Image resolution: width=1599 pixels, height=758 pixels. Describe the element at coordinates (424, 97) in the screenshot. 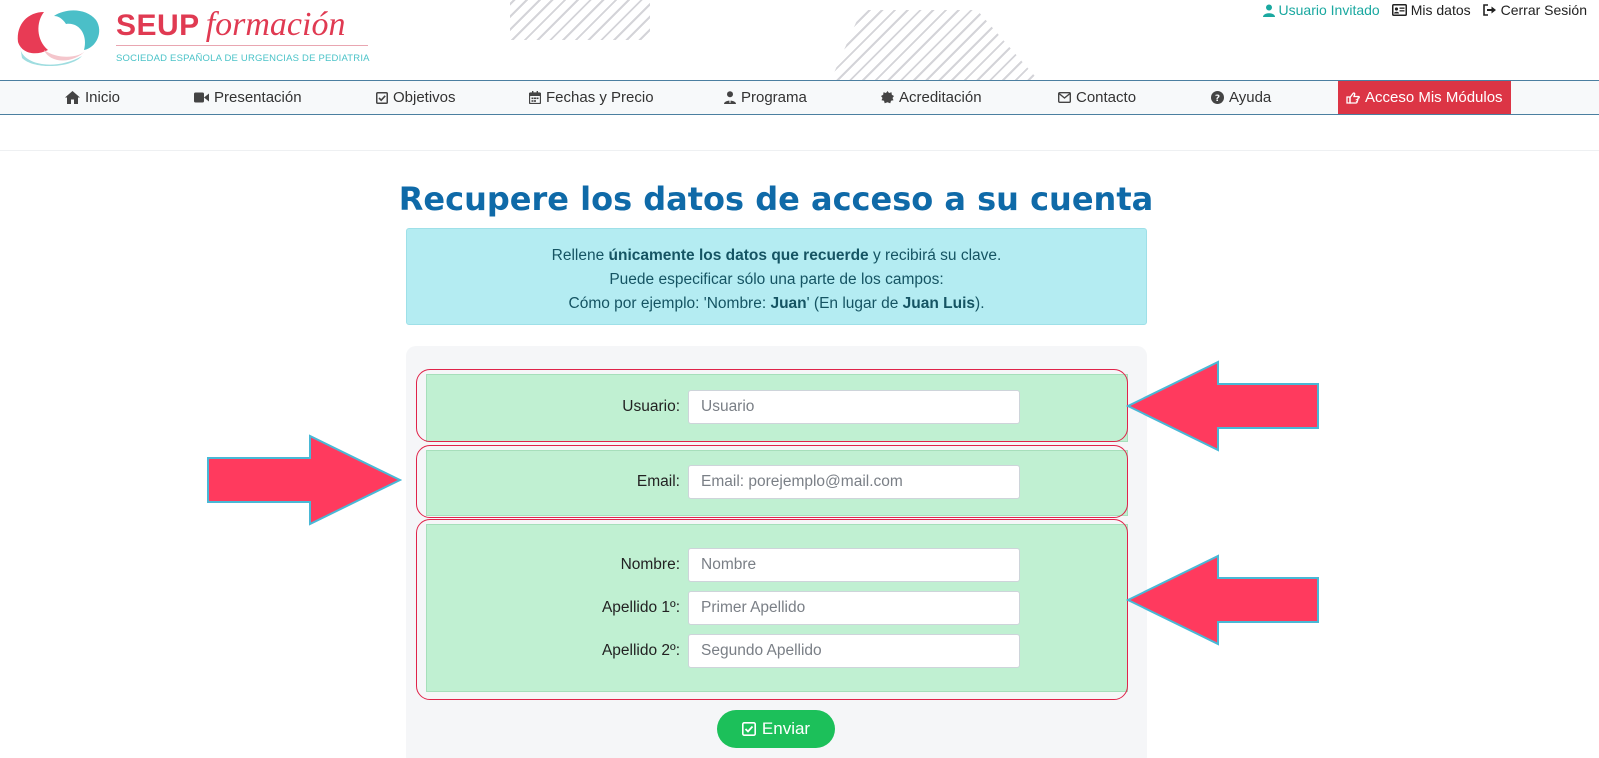

I see `nav-label: Objetivos` at that location.